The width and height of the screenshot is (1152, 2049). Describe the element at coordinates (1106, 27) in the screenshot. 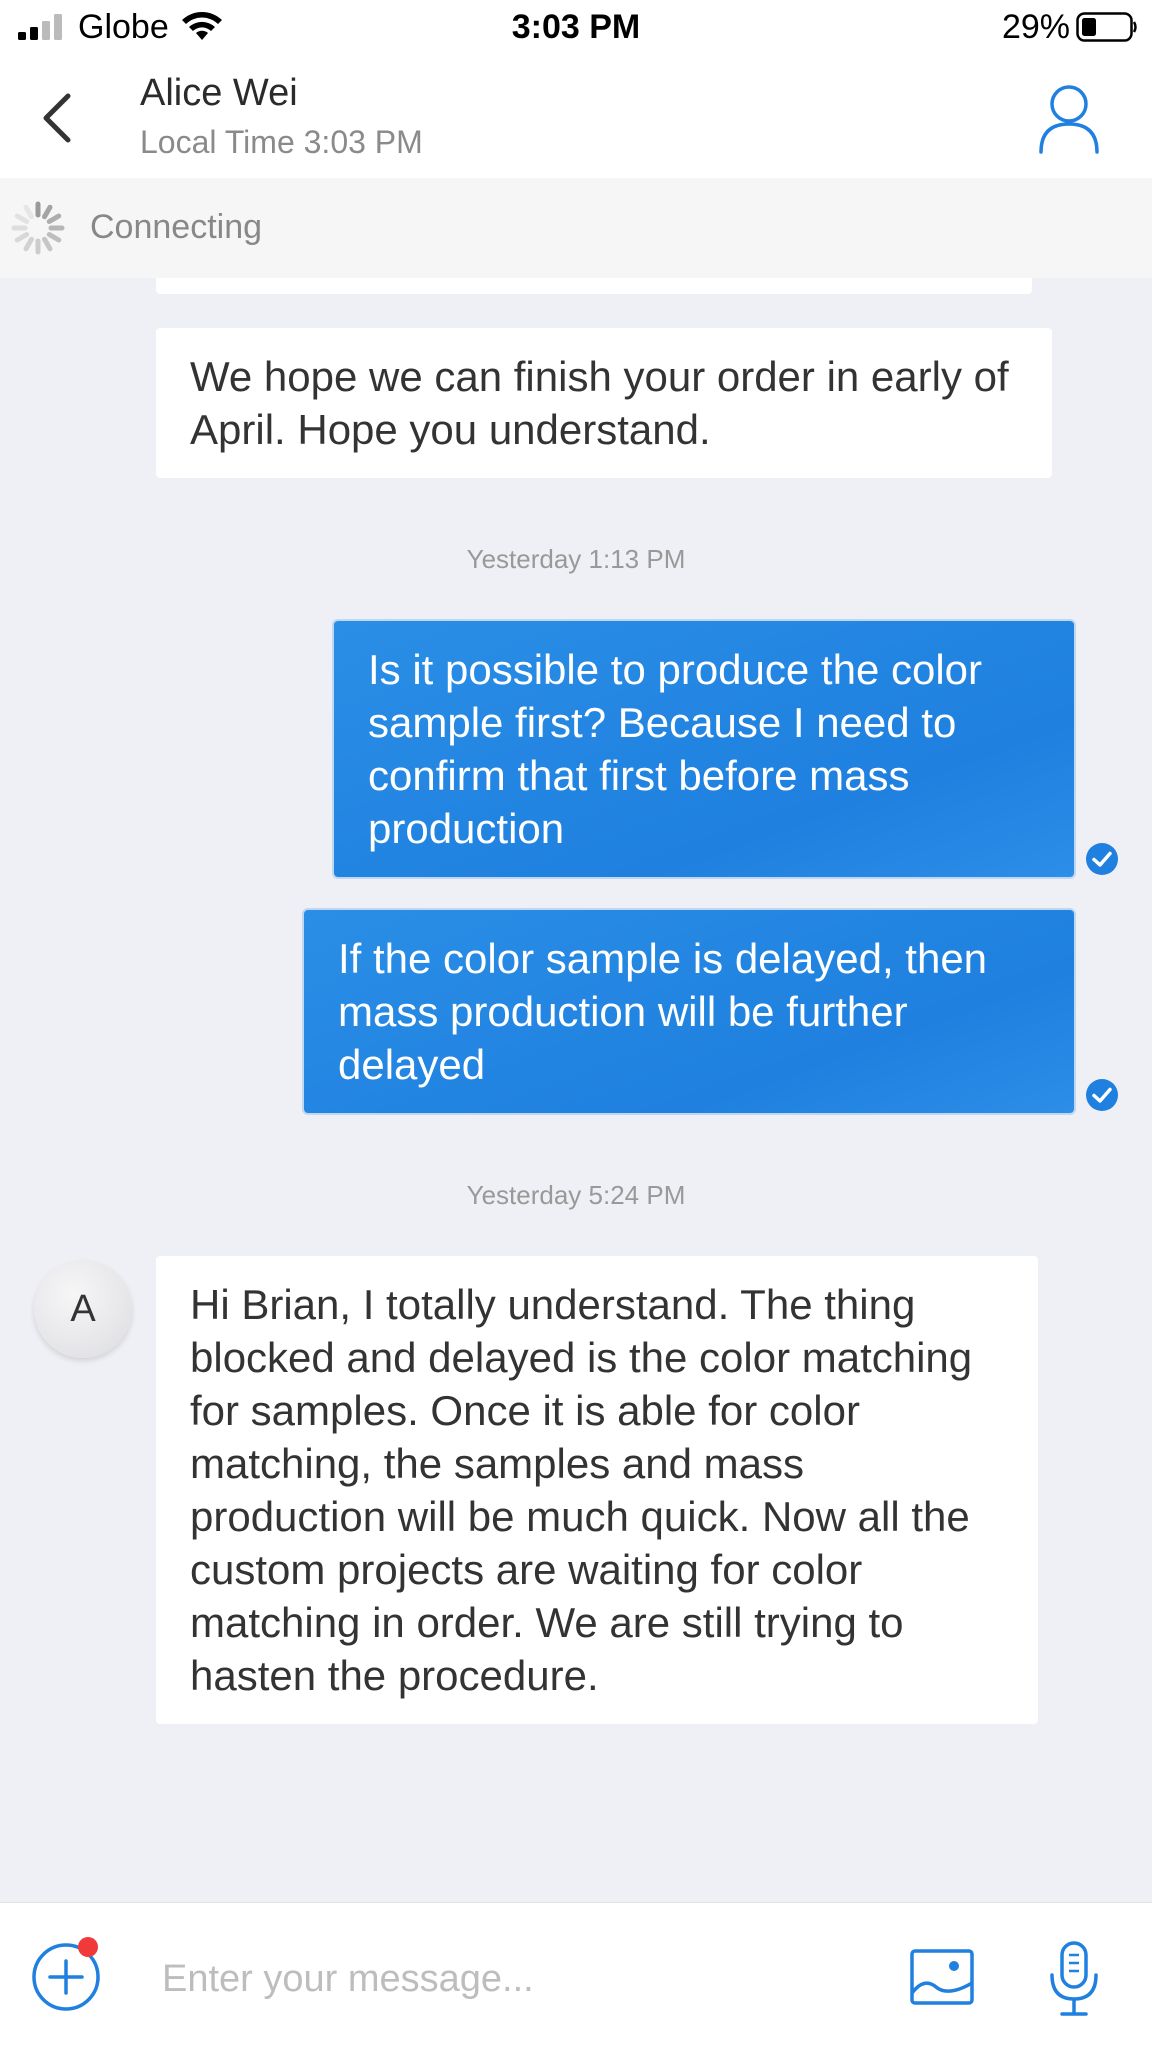

I see `battery-icon` at that location.